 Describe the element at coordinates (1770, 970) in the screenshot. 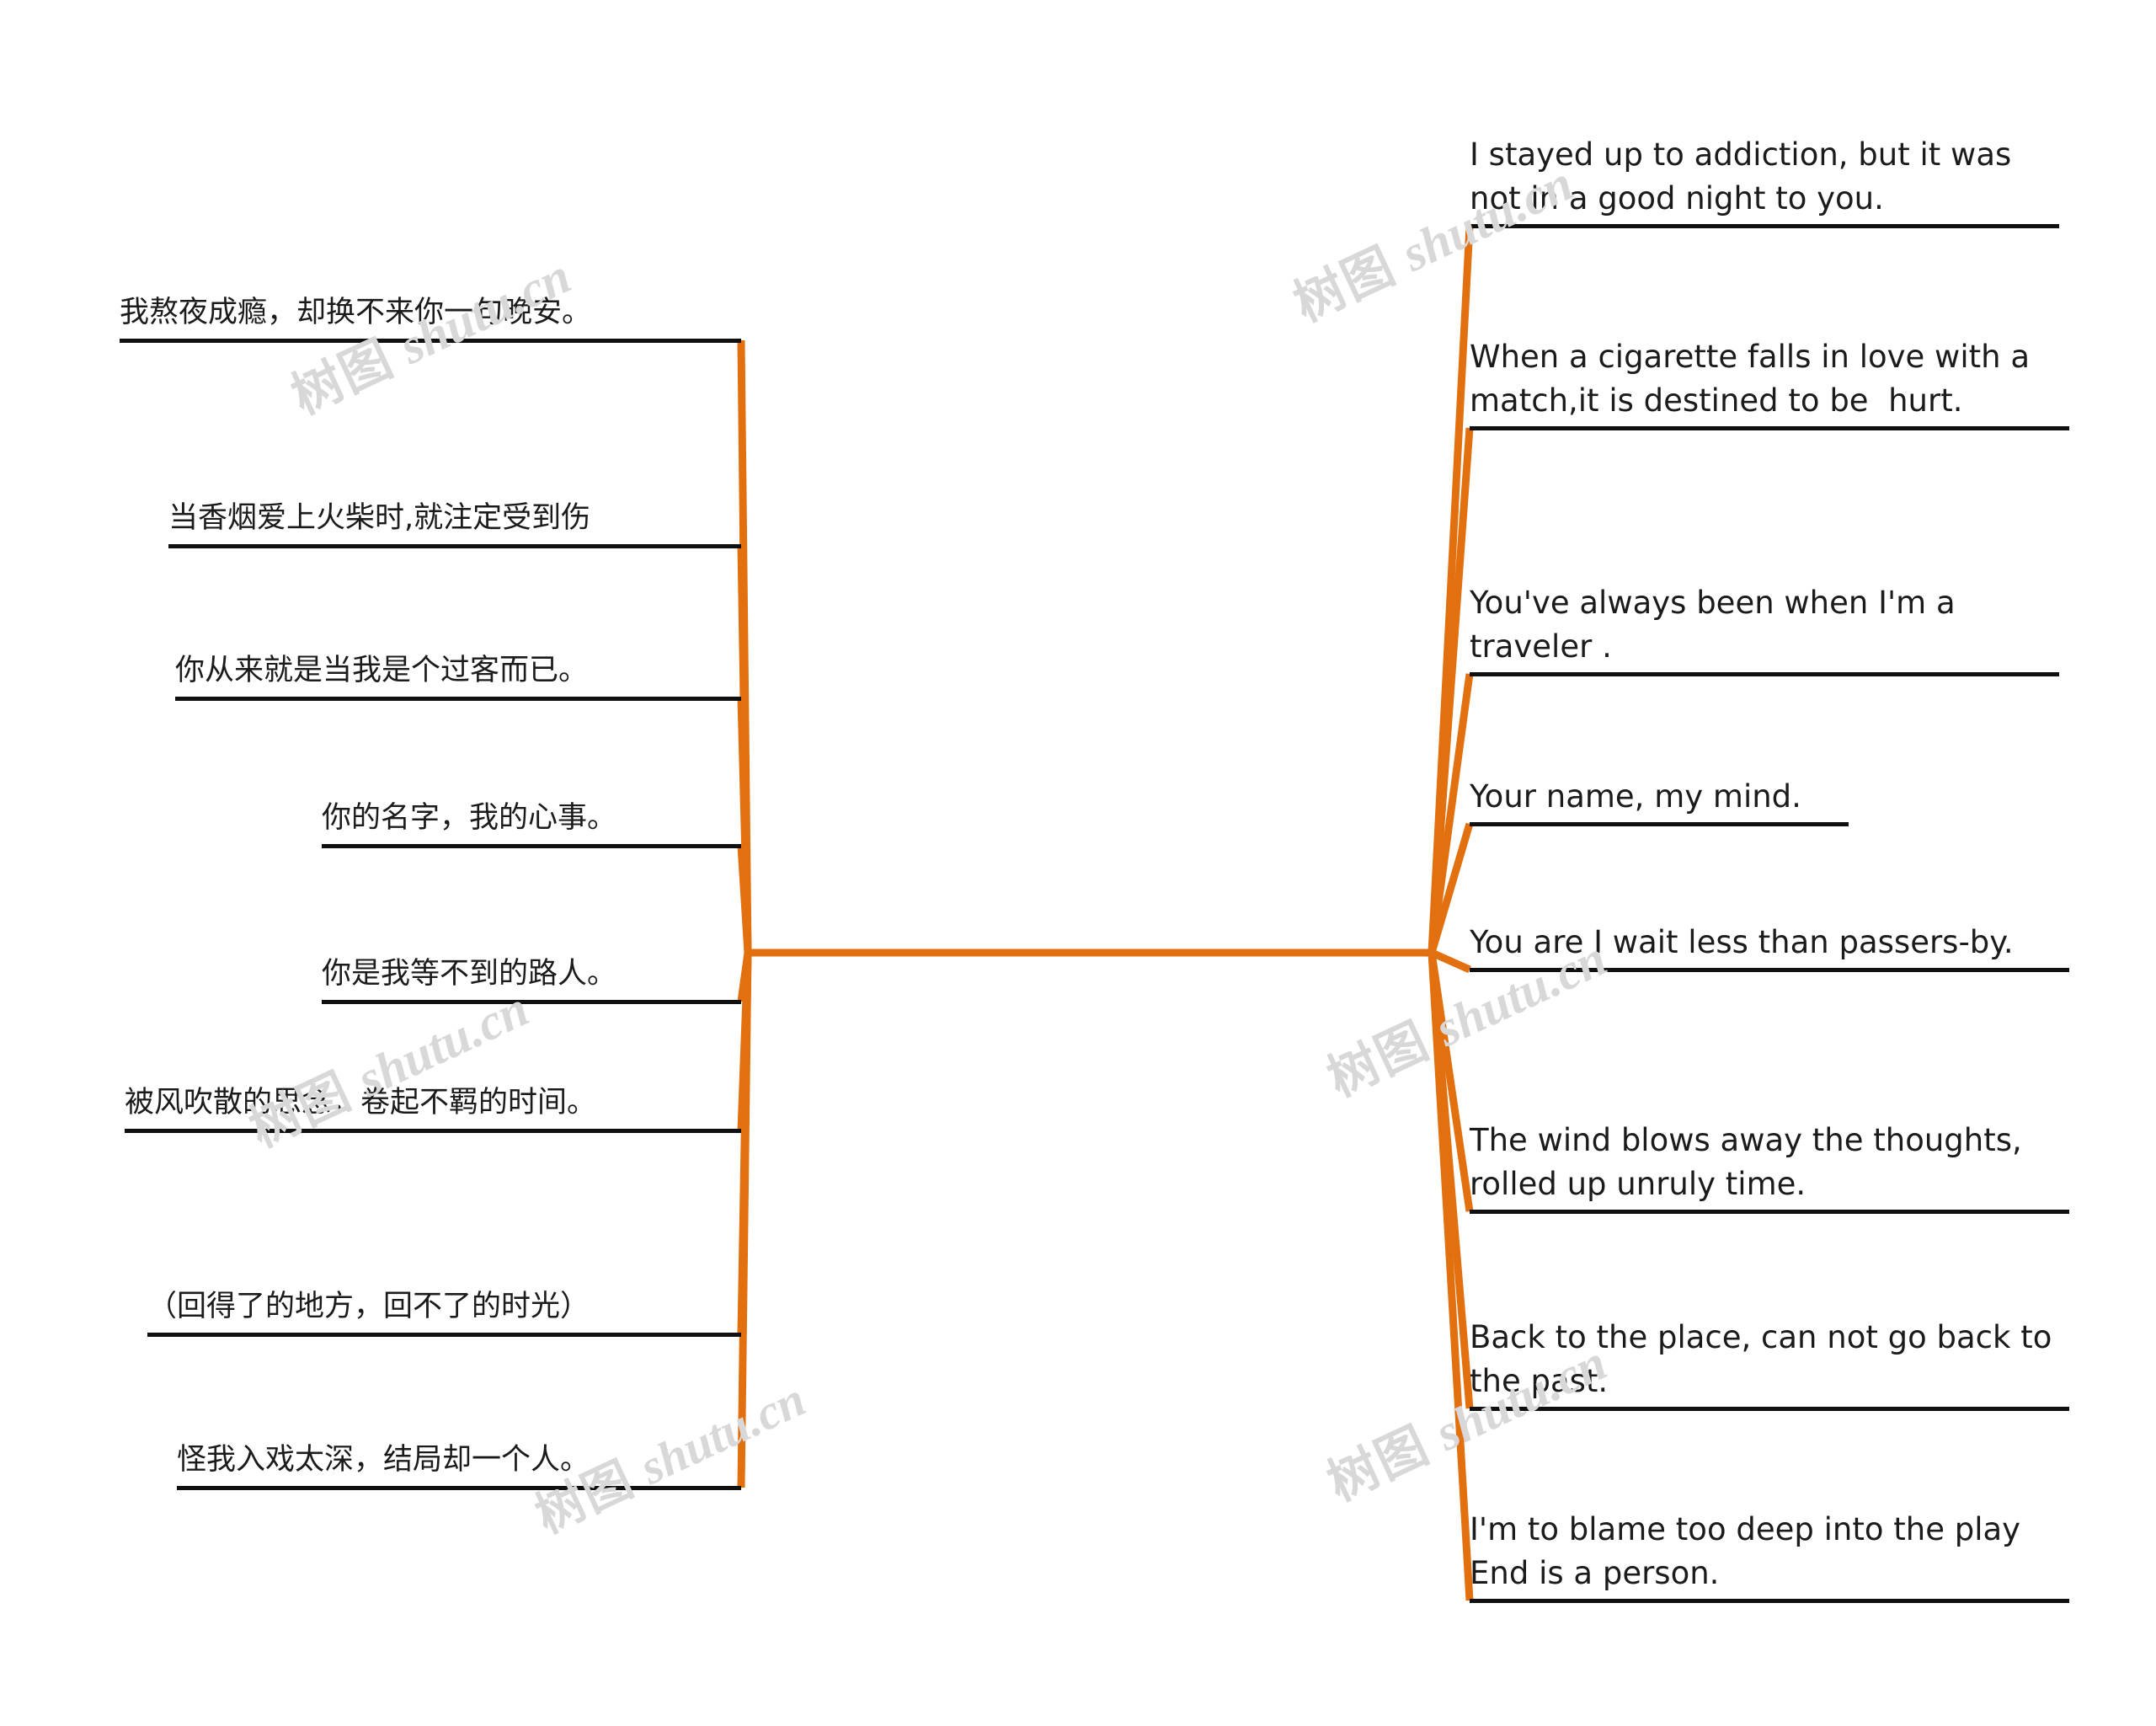

I see `right-node-5-rule` at that location.